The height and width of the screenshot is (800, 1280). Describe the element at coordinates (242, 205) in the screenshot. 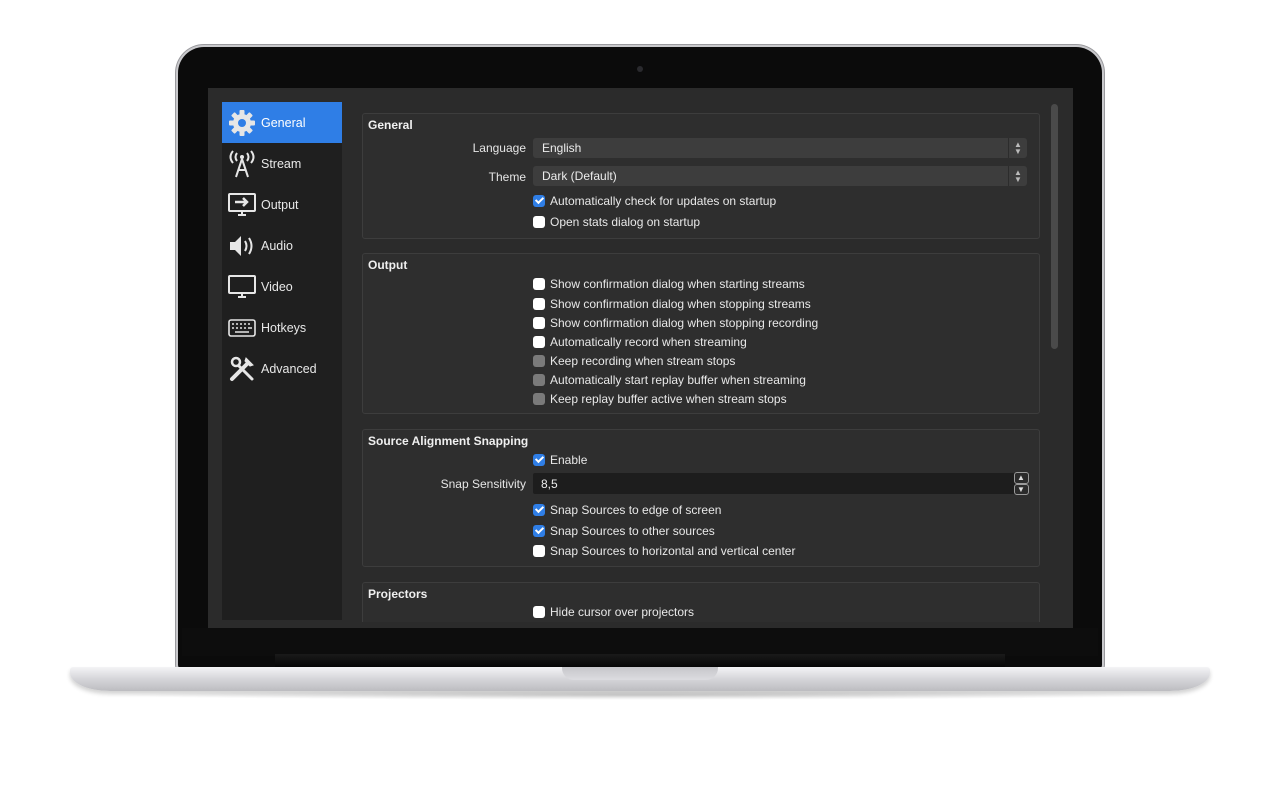

I see `monitor-output-icon` at that location.